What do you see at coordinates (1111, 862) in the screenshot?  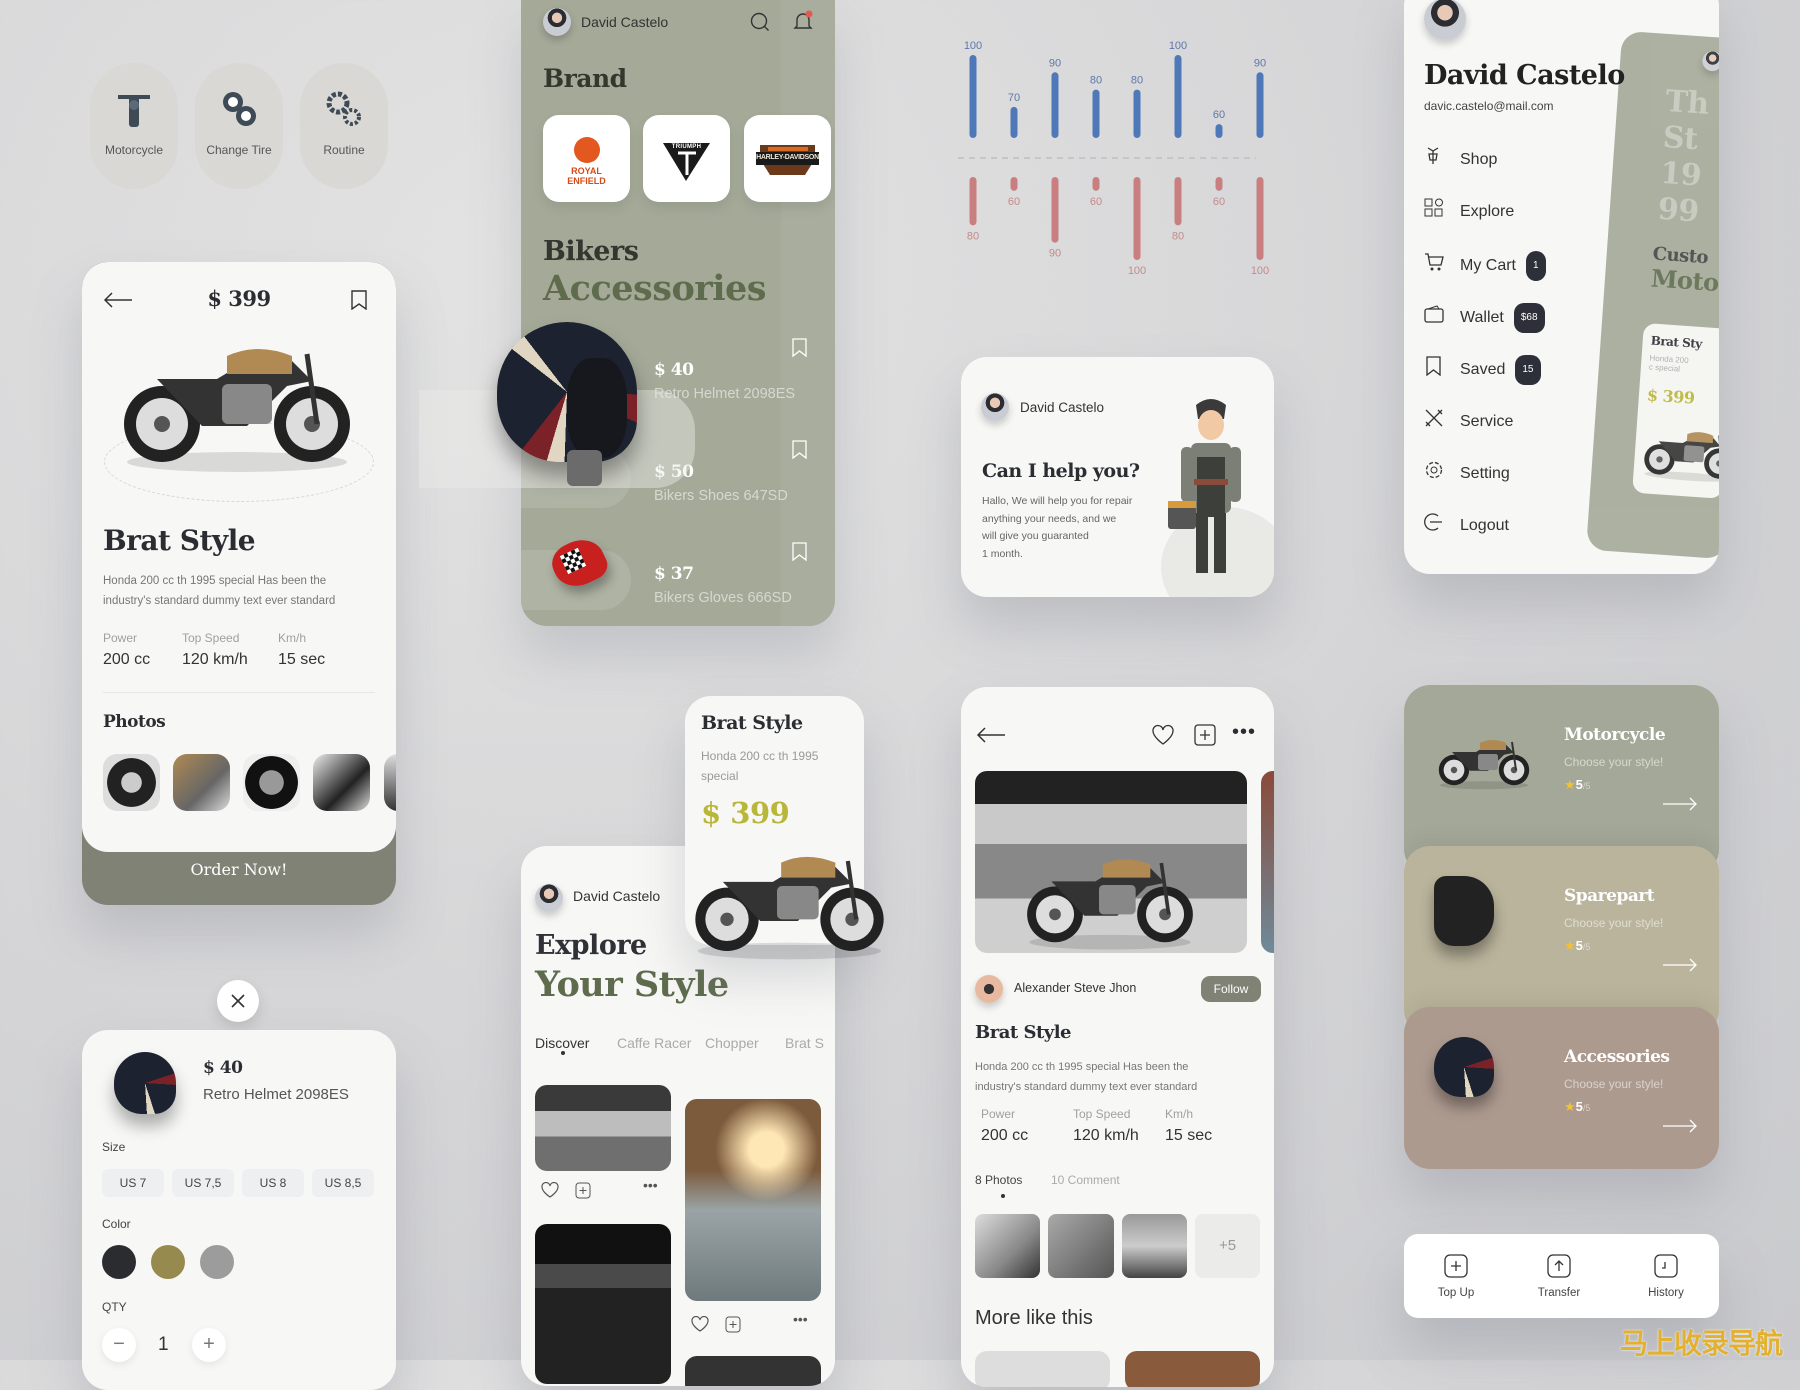 I see `post-photo` at bounding box center [1111, 862].